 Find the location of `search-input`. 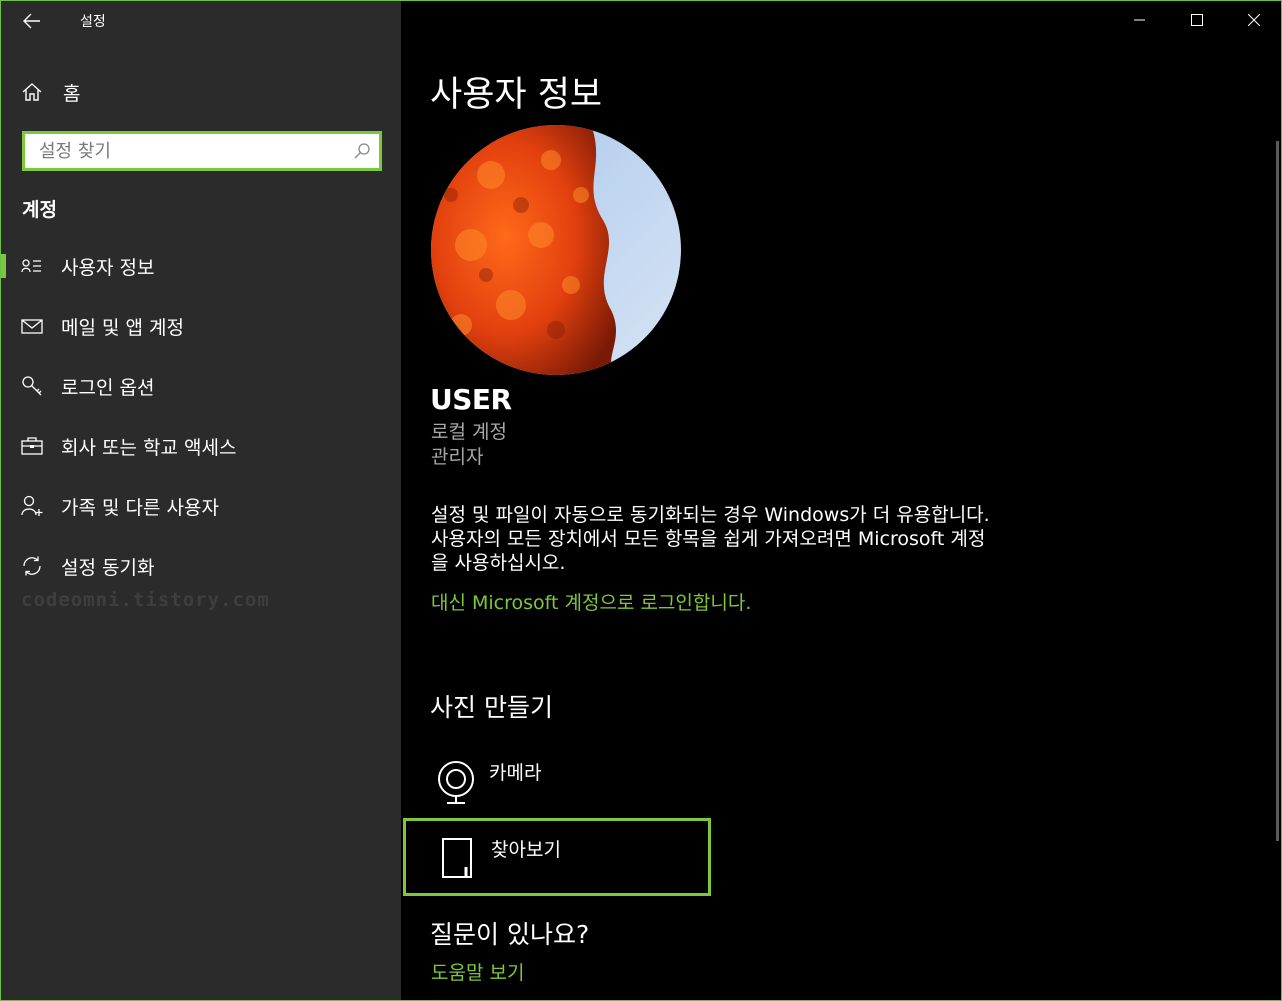

search-input is located at coordinates (183, 151).